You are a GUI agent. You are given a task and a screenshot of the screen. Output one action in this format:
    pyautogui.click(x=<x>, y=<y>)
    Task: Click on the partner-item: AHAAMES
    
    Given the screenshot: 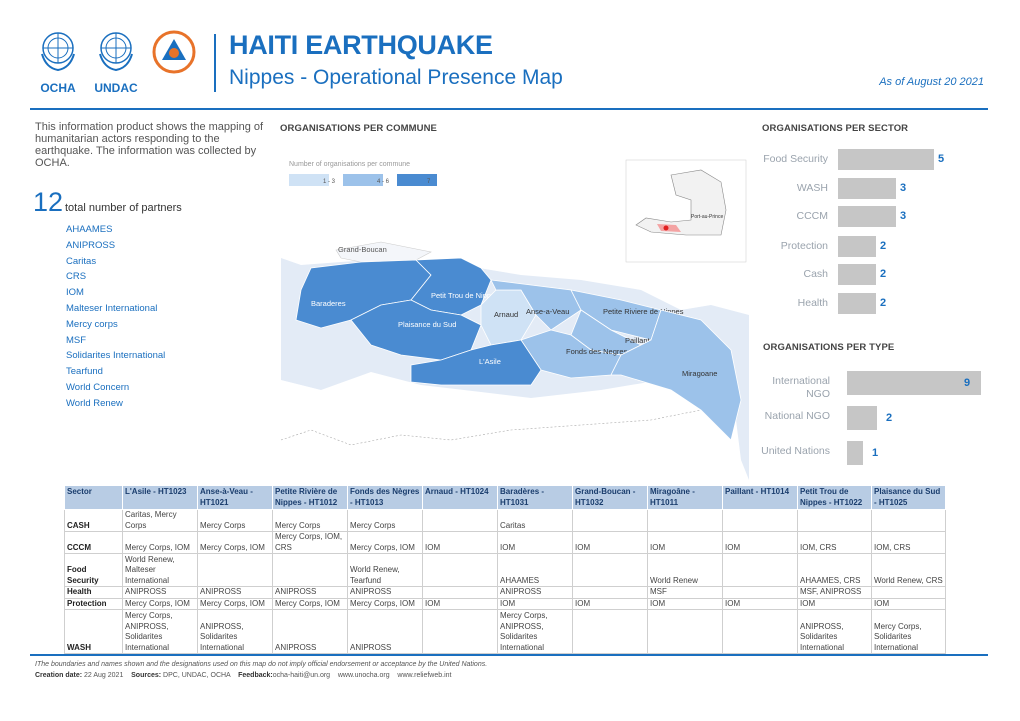 What is the action you would take?
    pyautogui.click(x=89, y=229)
    